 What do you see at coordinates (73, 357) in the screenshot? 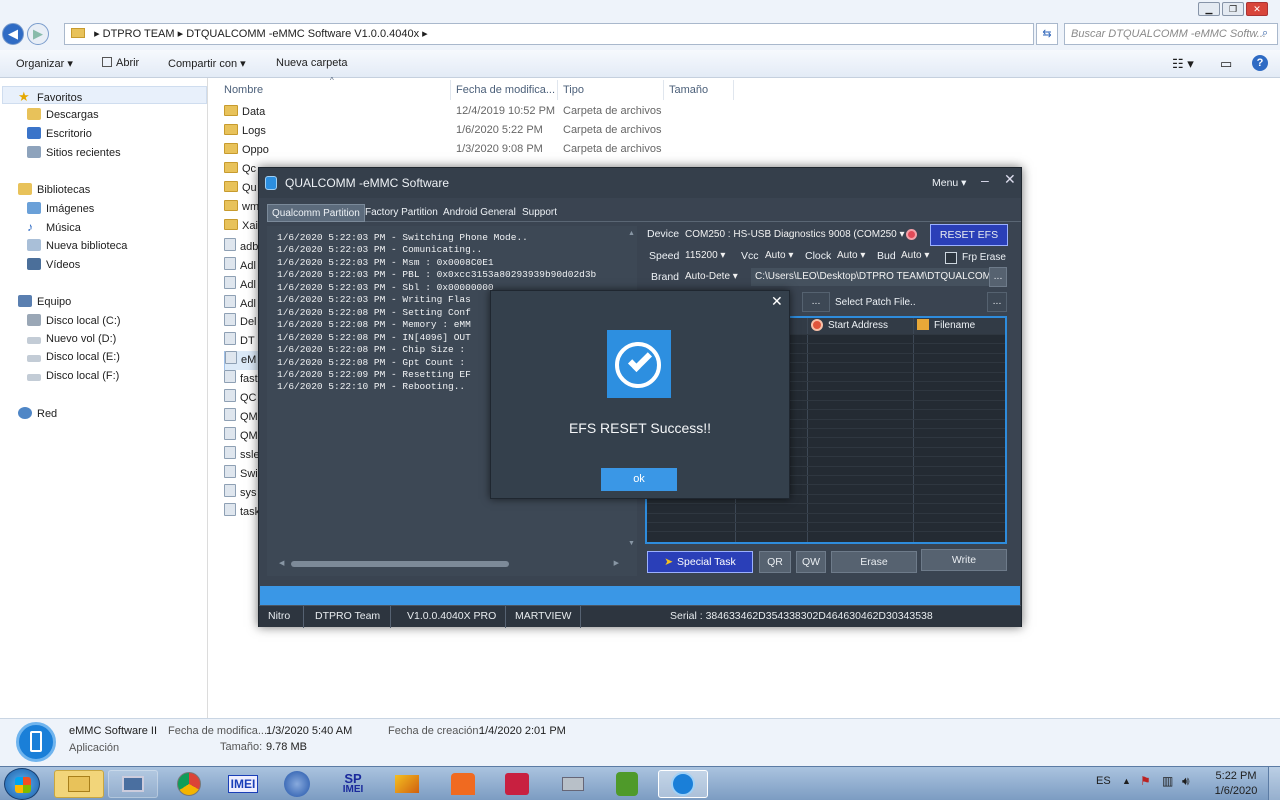
I see `nav-drive-e: Disco local (E:)` at bounding box center [73, 357].